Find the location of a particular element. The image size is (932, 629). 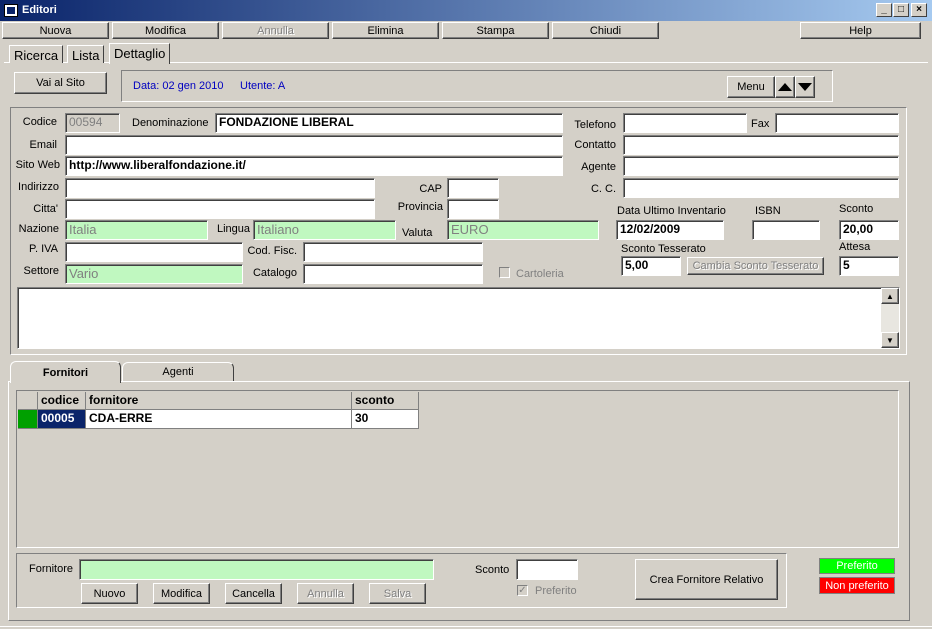

table-row-fornitore: CDA-ERRE is located at coordinates (219, 419).